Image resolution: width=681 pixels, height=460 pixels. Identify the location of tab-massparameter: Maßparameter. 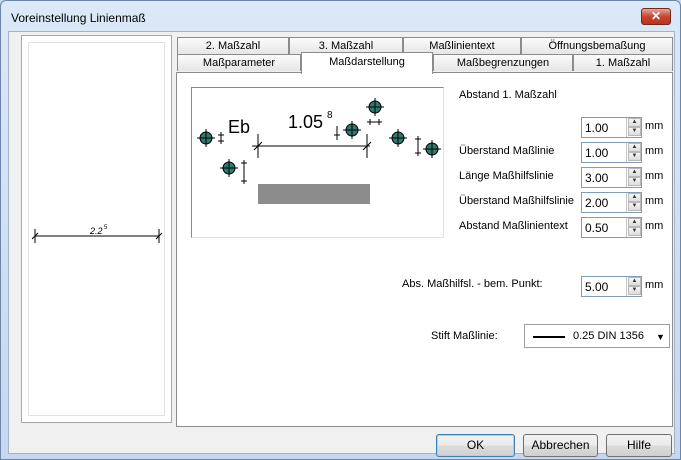
(239, 62).